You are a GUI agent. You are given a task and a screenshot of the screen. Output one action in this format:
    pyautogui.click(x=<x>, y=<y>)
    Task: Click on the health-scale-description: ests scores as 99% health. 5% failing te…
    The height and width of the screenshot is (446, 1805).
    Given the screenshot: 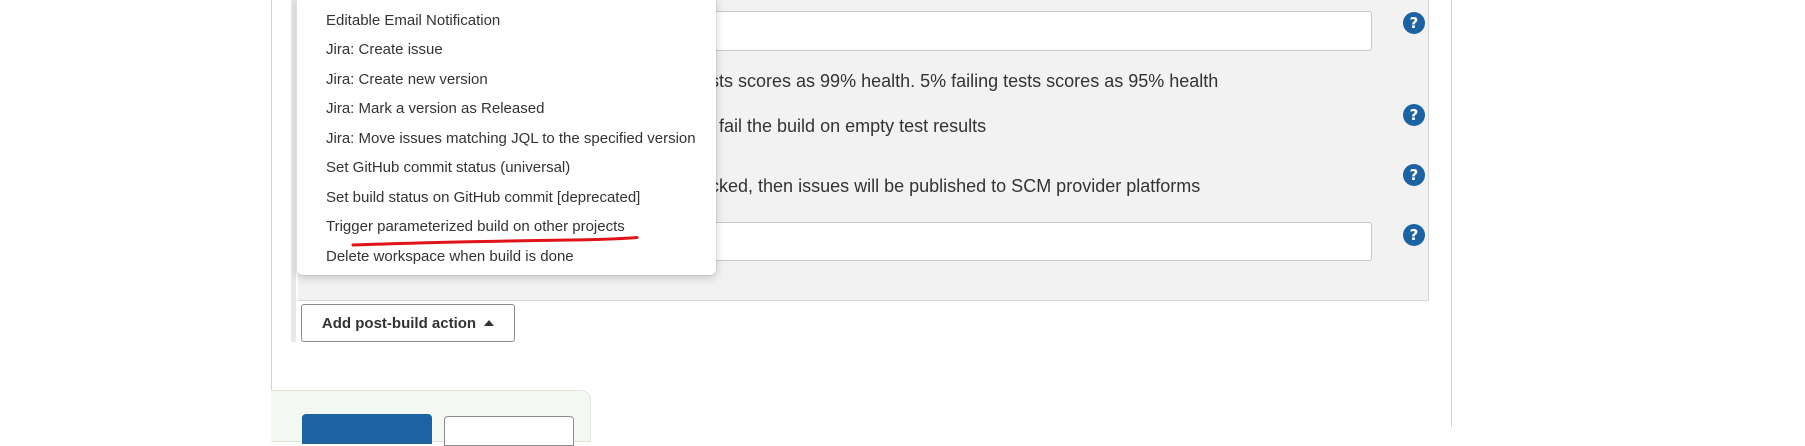 What is the action you would take?
    pyautogui.click(x=959, y=81)
    